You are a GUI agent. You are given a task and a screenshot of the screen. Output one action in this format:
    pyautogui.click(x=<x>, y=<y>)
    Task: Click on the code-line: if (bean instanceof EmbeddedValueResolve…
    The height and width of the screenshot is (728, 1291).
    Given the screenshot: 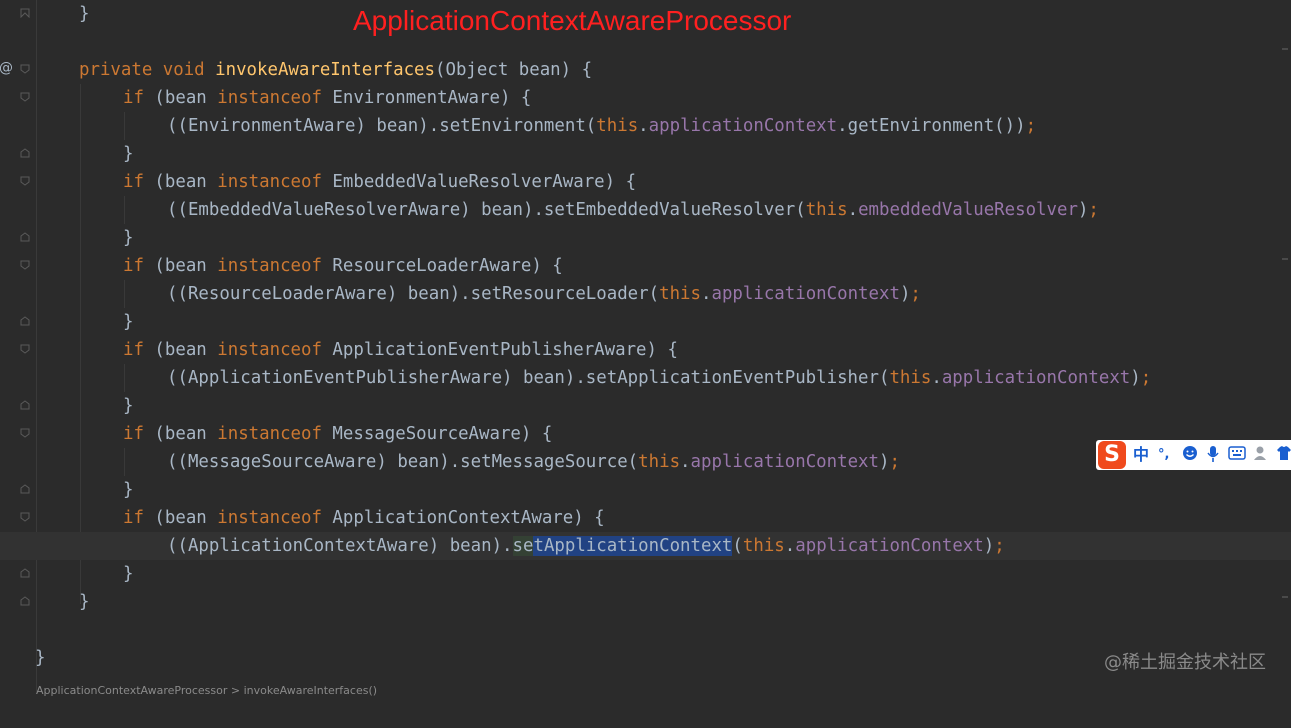 What is the action you would take?
    pyautogui.click(x=645, y=182)
    